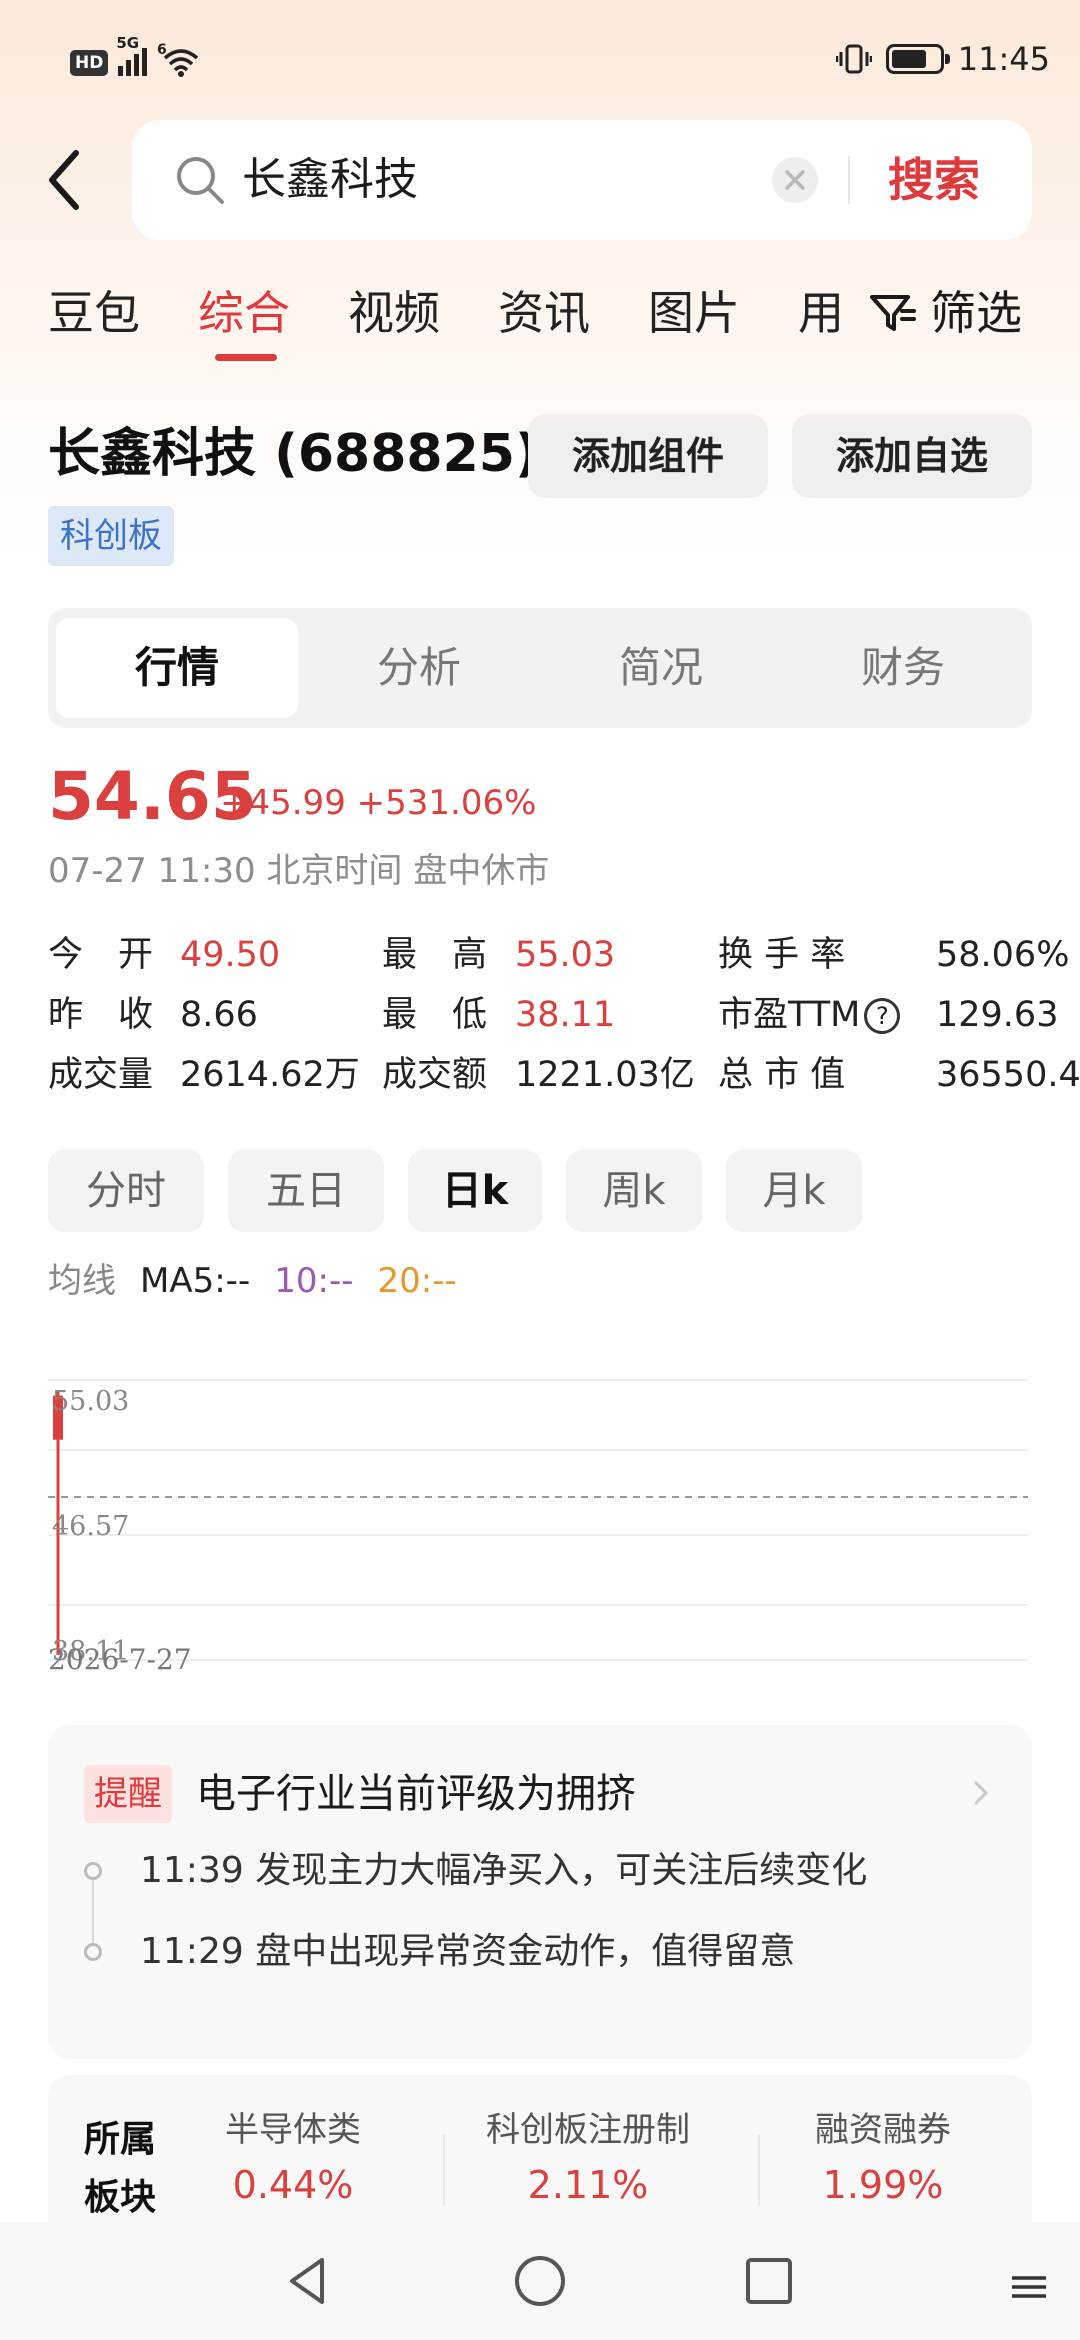 This screenshot has width=1080, height=2340. What do you see at coordinates (293, 2185) in the screenshot?
I see `sector-change: 0.44%` at bounding box center [293, 2185].